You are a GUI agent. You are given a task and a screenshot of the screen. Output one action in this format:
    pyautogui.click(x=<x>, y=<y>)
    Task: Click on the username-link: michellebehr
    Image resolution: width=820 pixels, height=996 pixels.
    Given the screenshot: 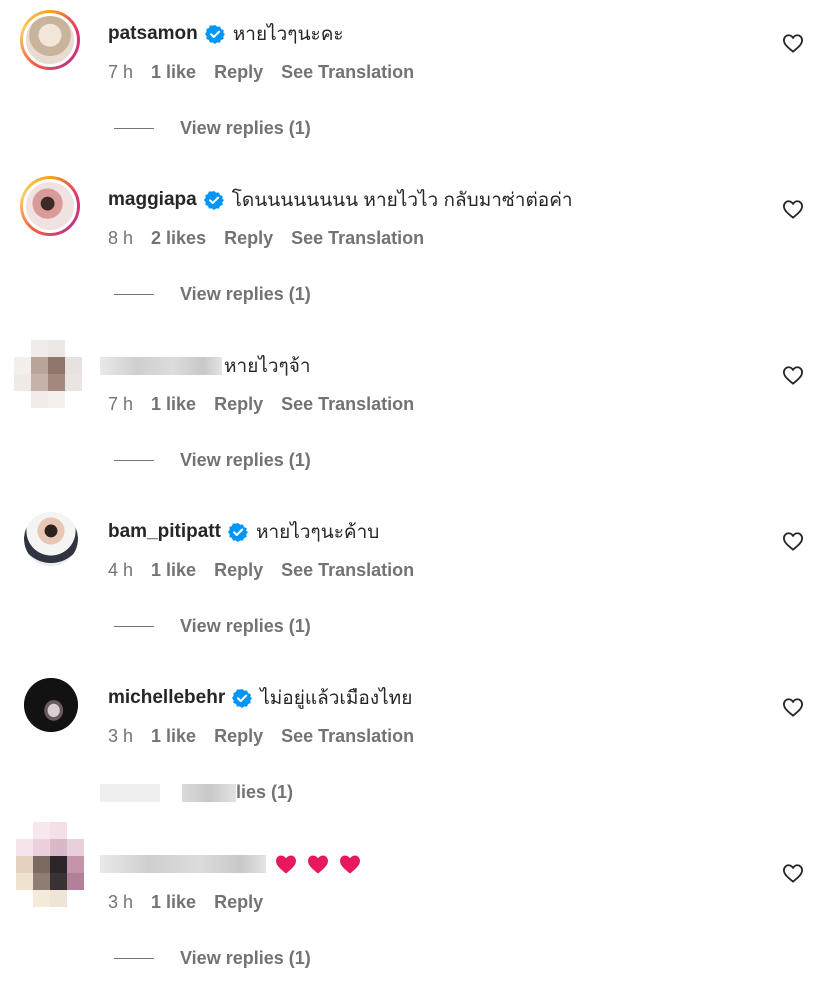 What is the action you would take?
    pyautogui.click(x=166, y=698)
    